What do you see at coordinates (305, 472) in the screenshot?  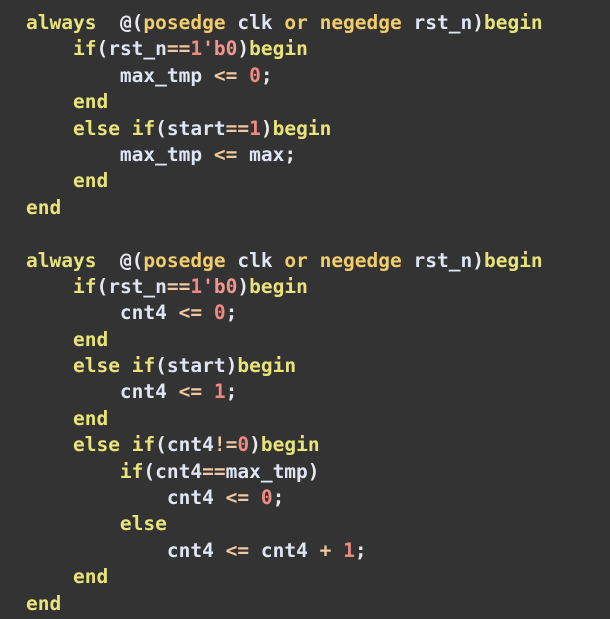 I see `code-line: if(cnt4==max_tmp)` at bounding box center [305, 472].